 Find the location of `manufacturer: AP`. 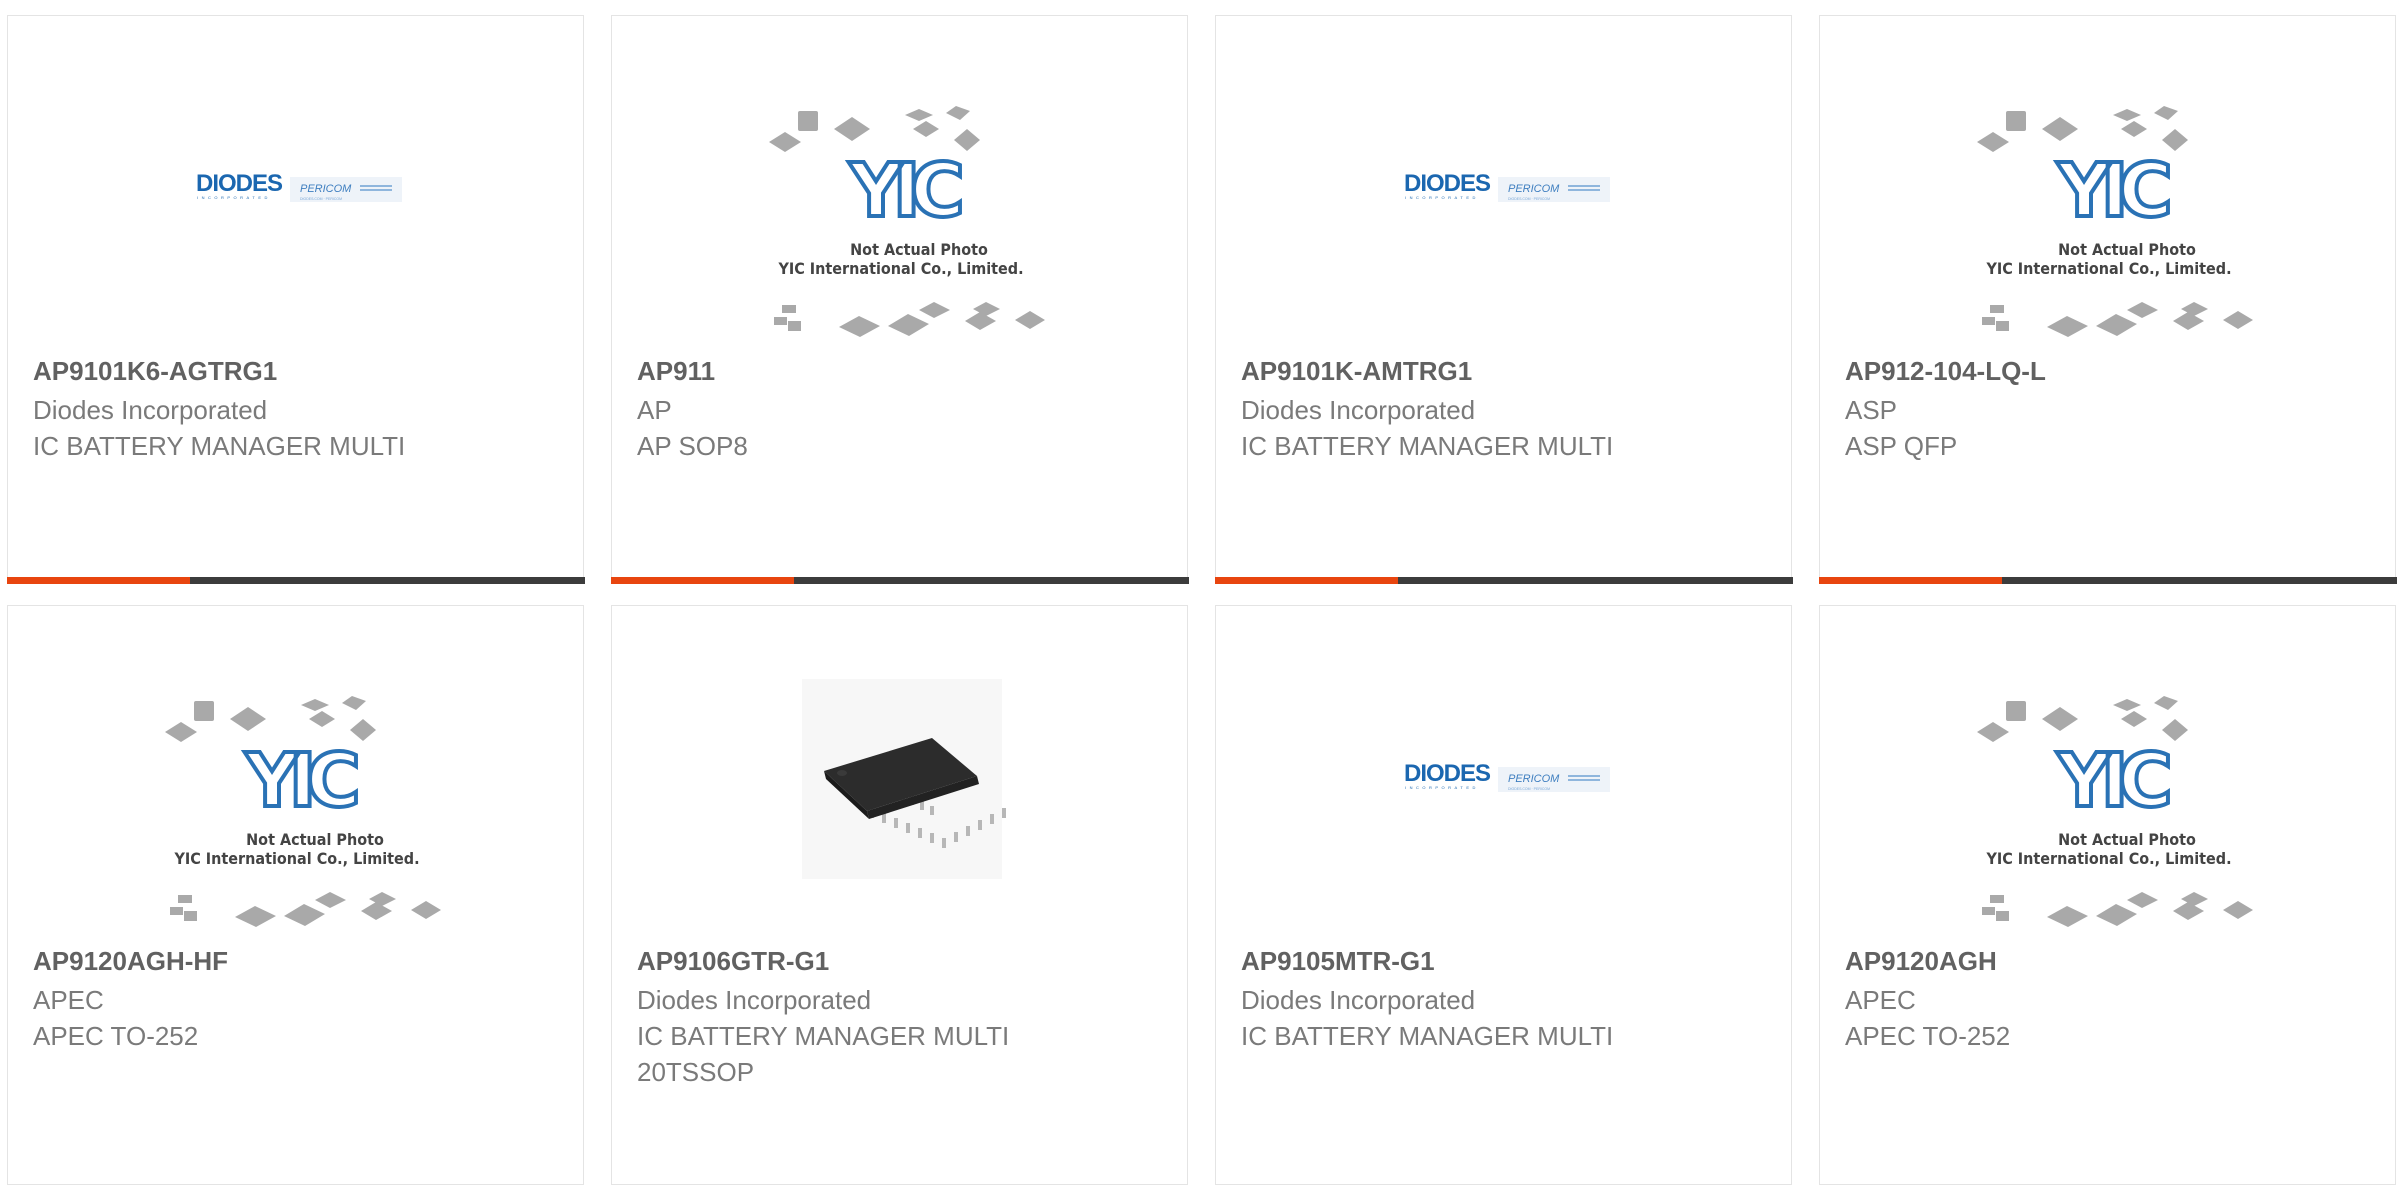

manufacturer: AP is located at coordinates (654, 410).